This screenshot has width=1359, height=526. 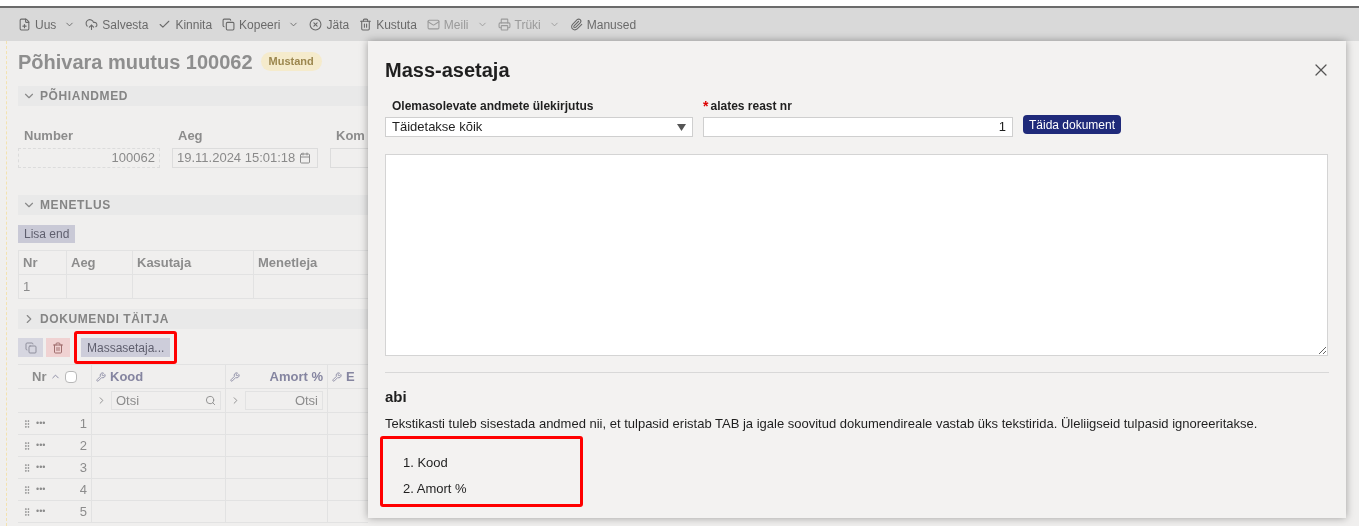 I want to click on fill-document-button: Täida dokument, so click(x=1072, y=124).